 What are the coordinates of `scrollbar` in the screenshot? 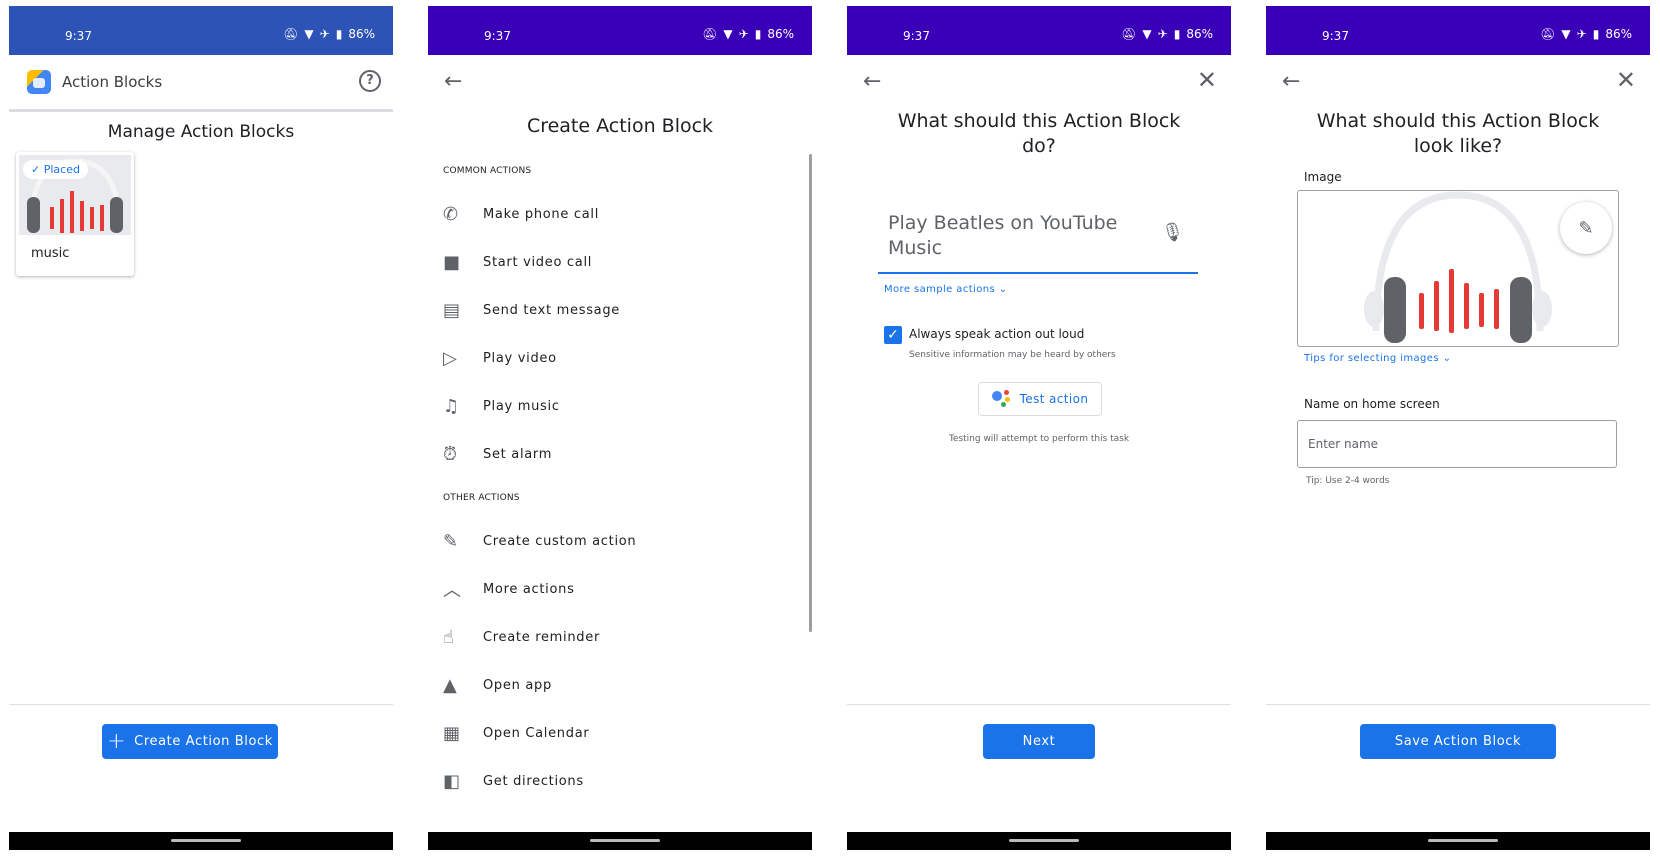 It's located at (810, 393).